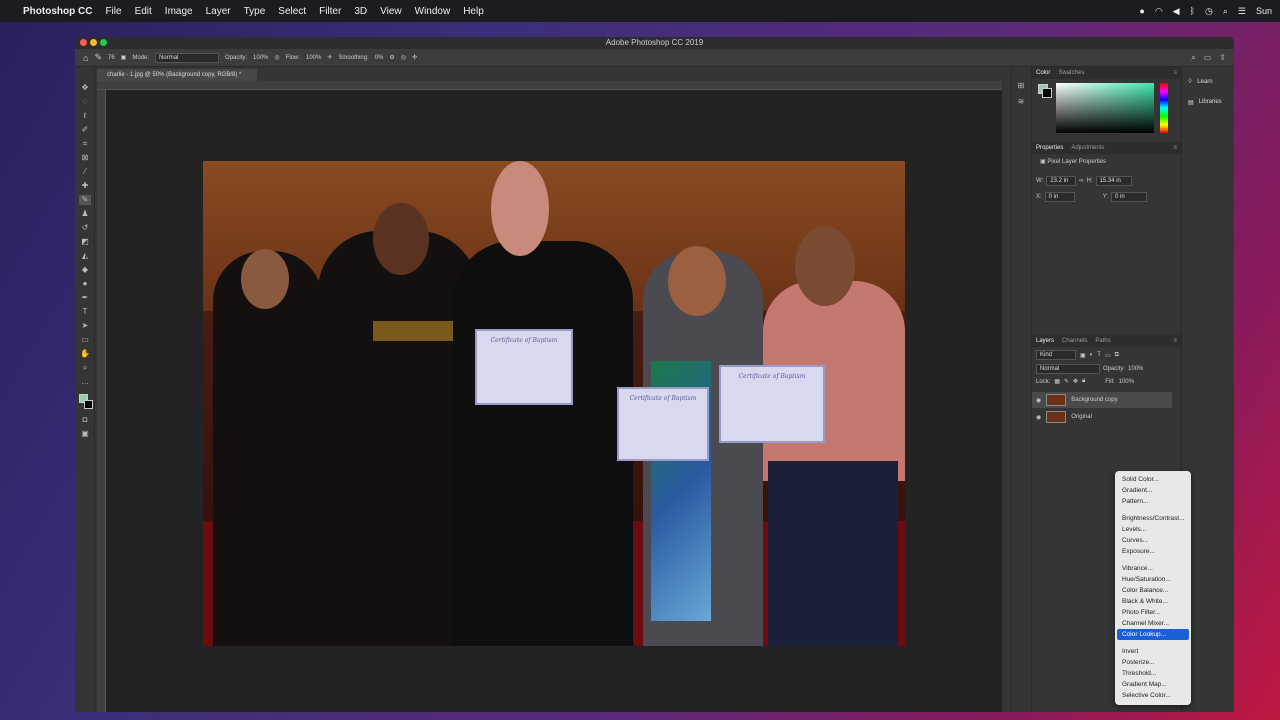  I want to click on blur-tool-icon: ◆, so click(85, 270).